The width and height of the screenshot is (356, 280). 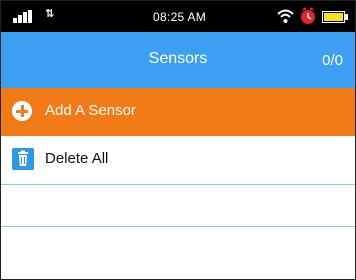 I want to click on sensor-count: 0/0, so click(x=332, y=60).